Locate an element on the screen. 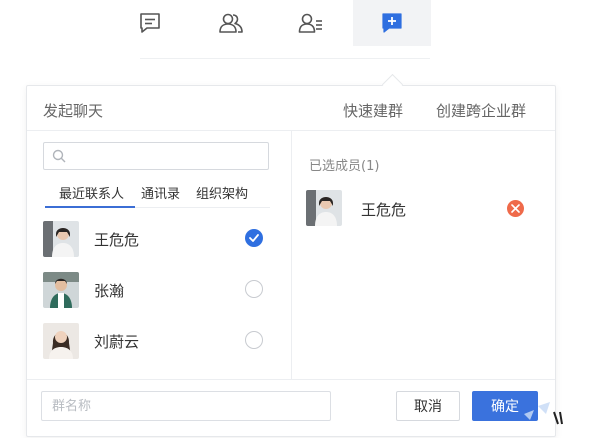  toolbar-add-group is located at coordinates (392, 23).